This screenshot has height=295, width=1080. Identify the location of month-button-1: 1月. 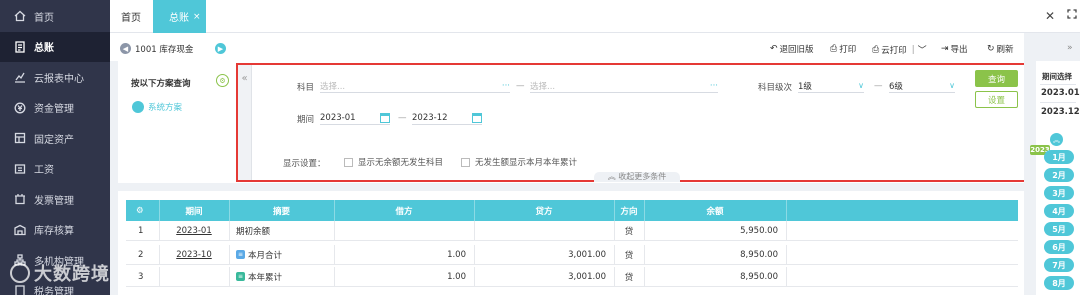
(1059, 157).